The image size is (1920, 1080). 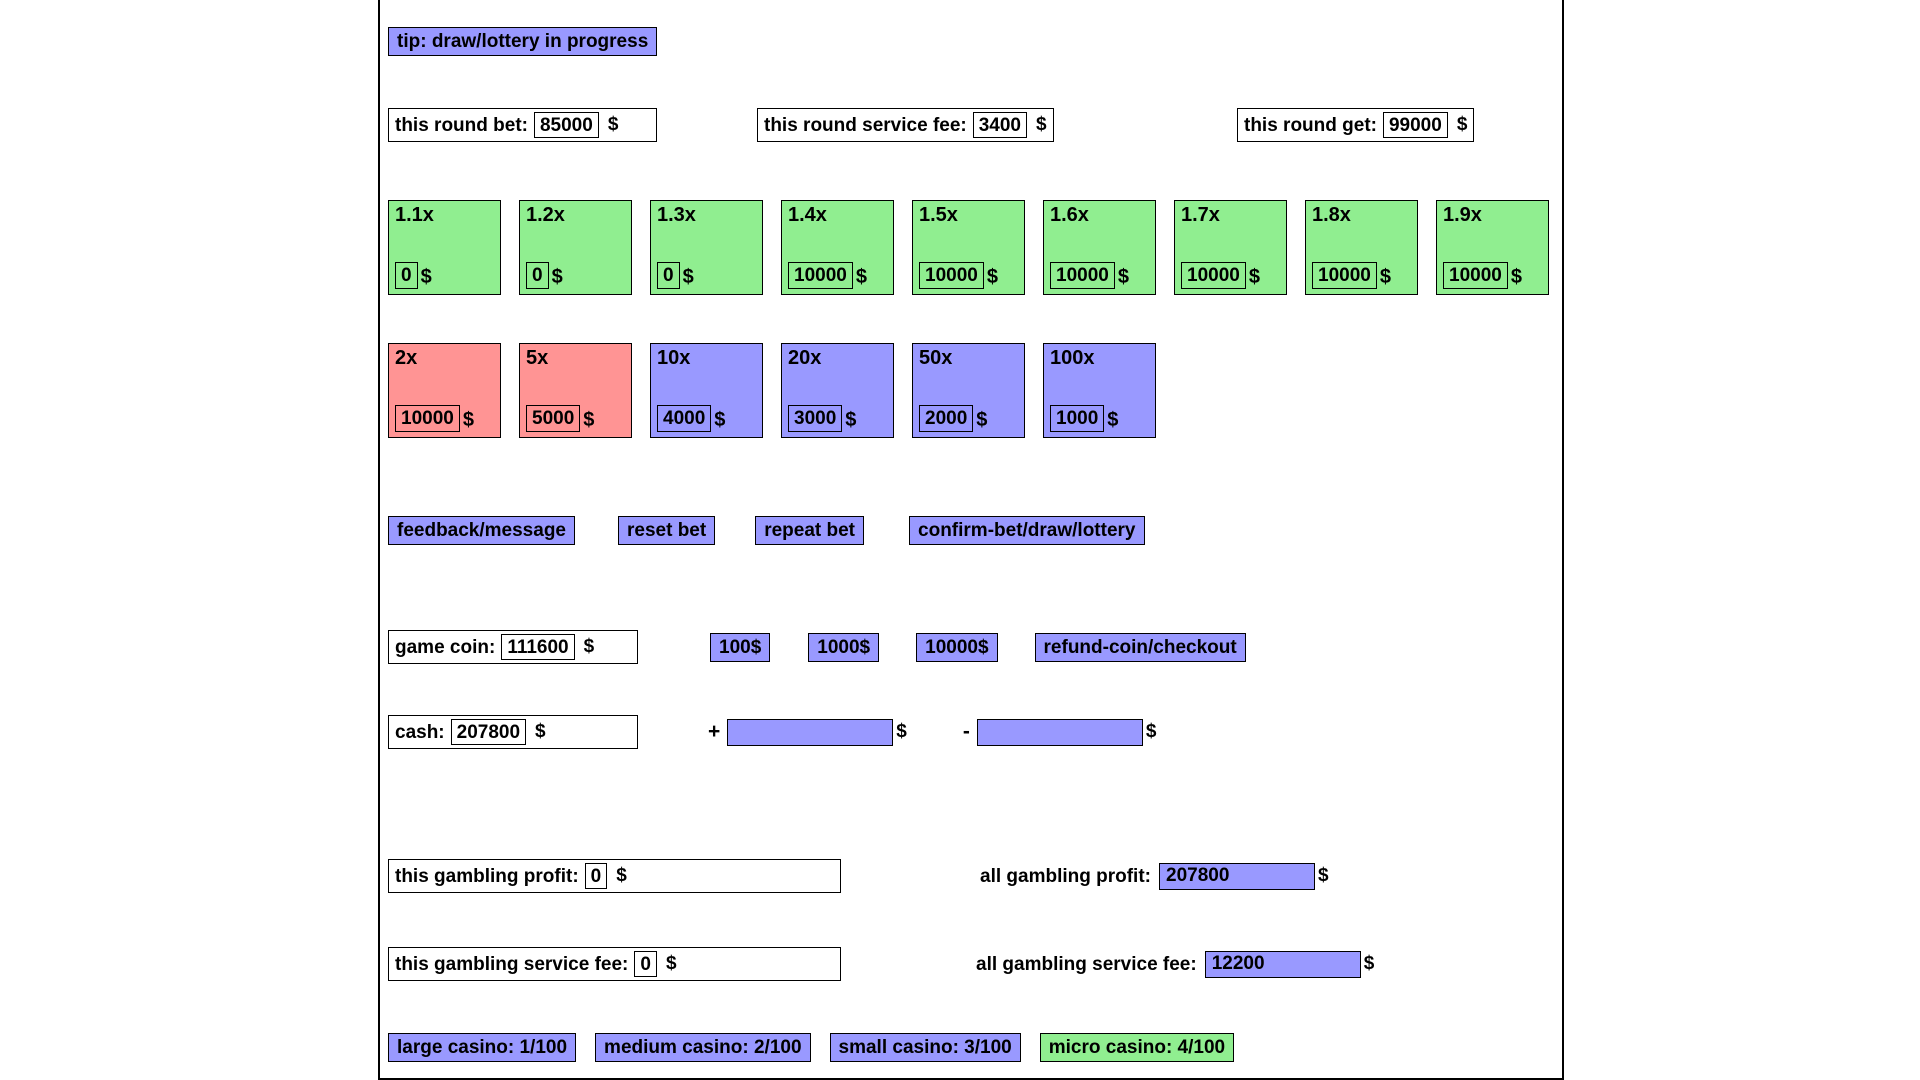 I want to click on reset-bet-button: reset bet, so click(x=667, y=530).